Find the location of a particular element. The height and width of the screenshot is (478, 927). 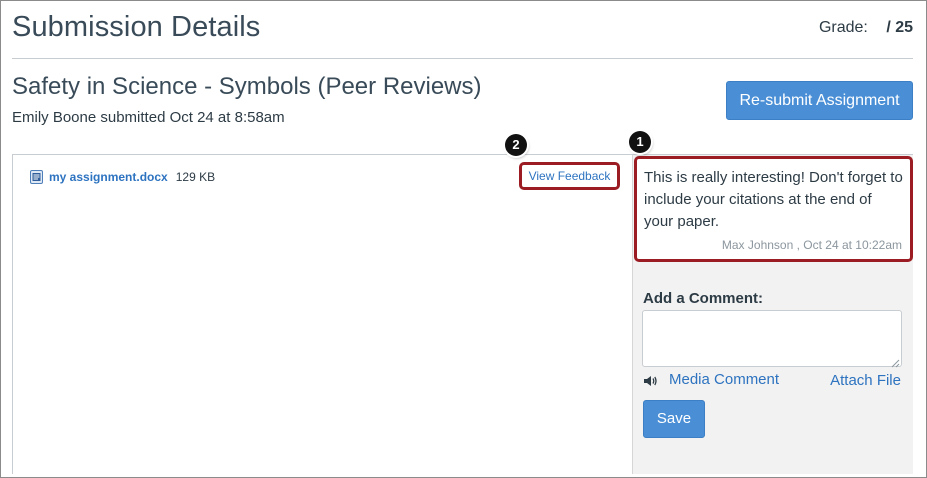

add-comment-label: Add a Comment: is located at coordinates (703, 298).